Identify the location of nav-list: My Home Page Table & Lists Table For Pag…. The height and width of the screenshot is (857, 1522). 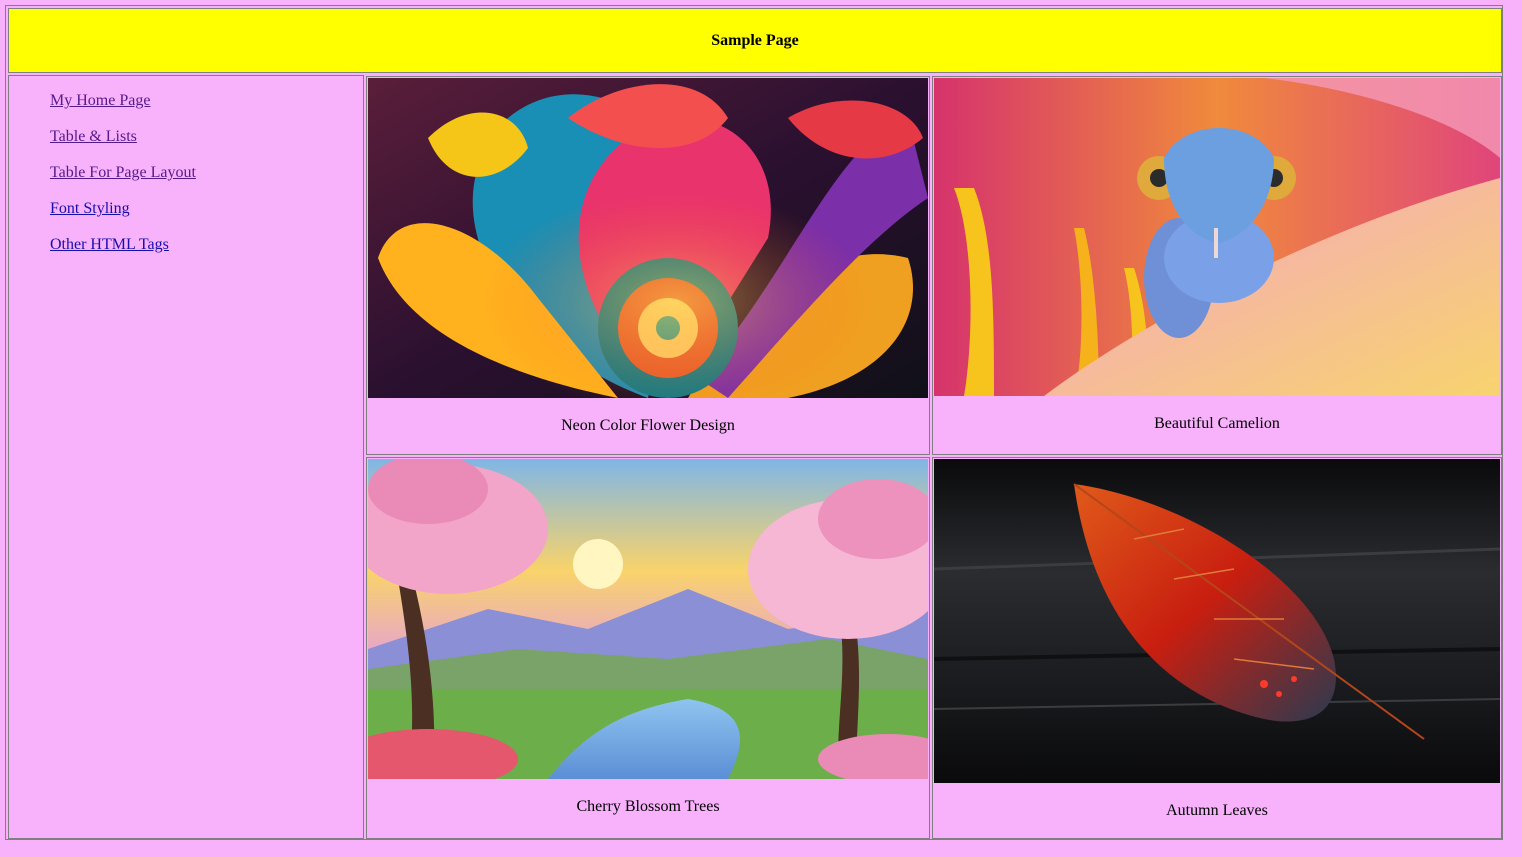
(186, 174).